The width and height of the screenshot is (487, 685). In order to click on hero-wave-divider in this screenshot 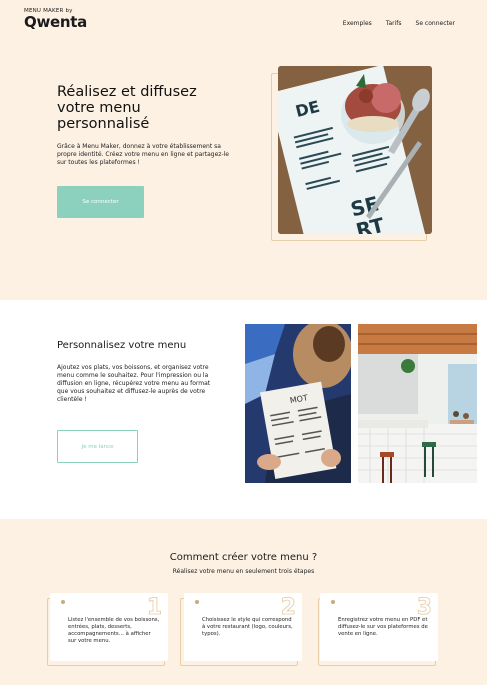, I will do `click(243, 289)`.